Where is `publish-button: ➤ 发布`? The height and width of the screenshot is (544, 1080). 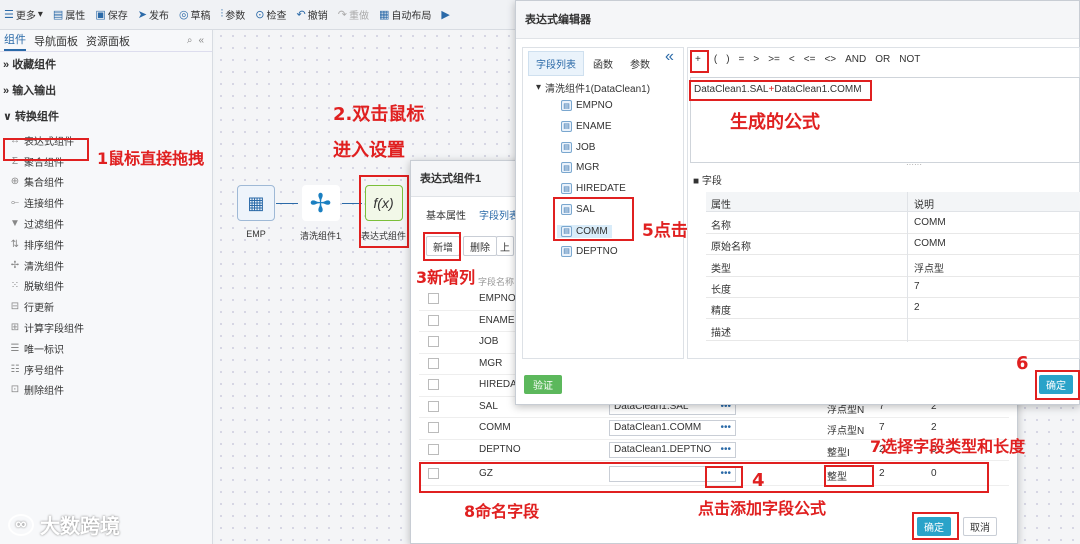
publish-button: ➤ 发布 is located at coordinates (153, 14).